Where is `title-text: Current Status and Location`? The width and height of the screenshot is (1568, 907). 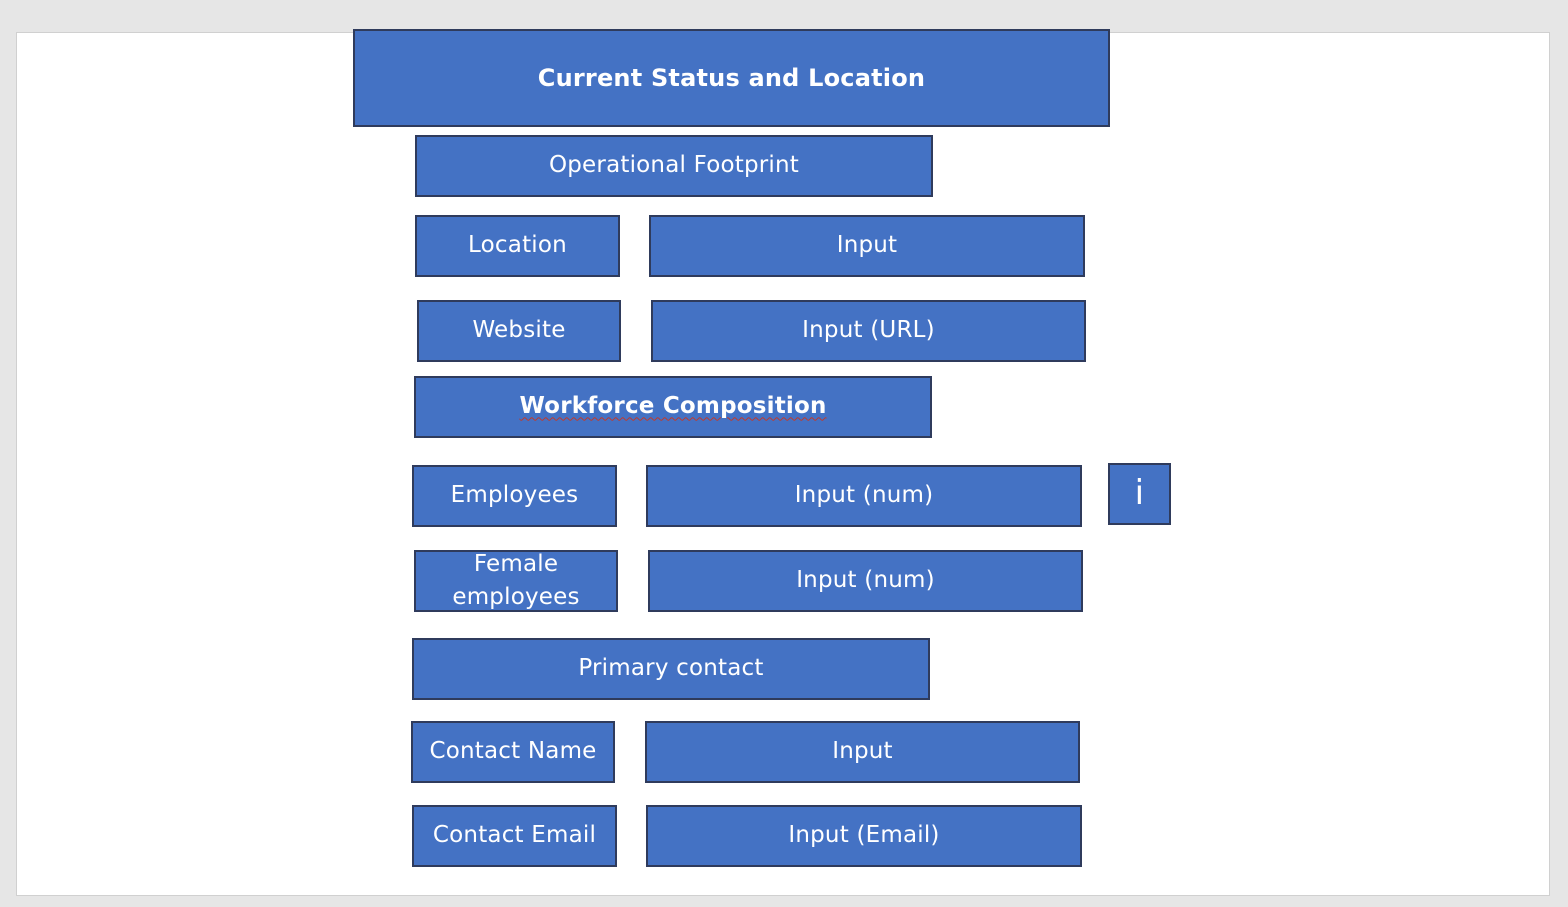
title-text: Current Status and Location is located at coordinates (731, 77).